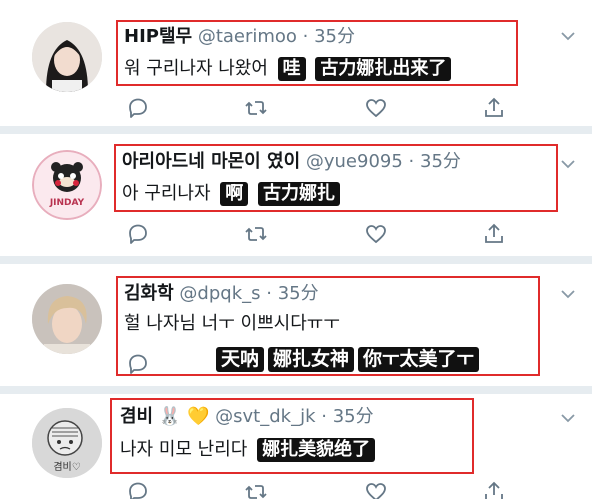 This screenshot has height=499, width=592. I want to click on tweet-header: HIP탤무 @taerimoo · 35分, so click(239, 37).